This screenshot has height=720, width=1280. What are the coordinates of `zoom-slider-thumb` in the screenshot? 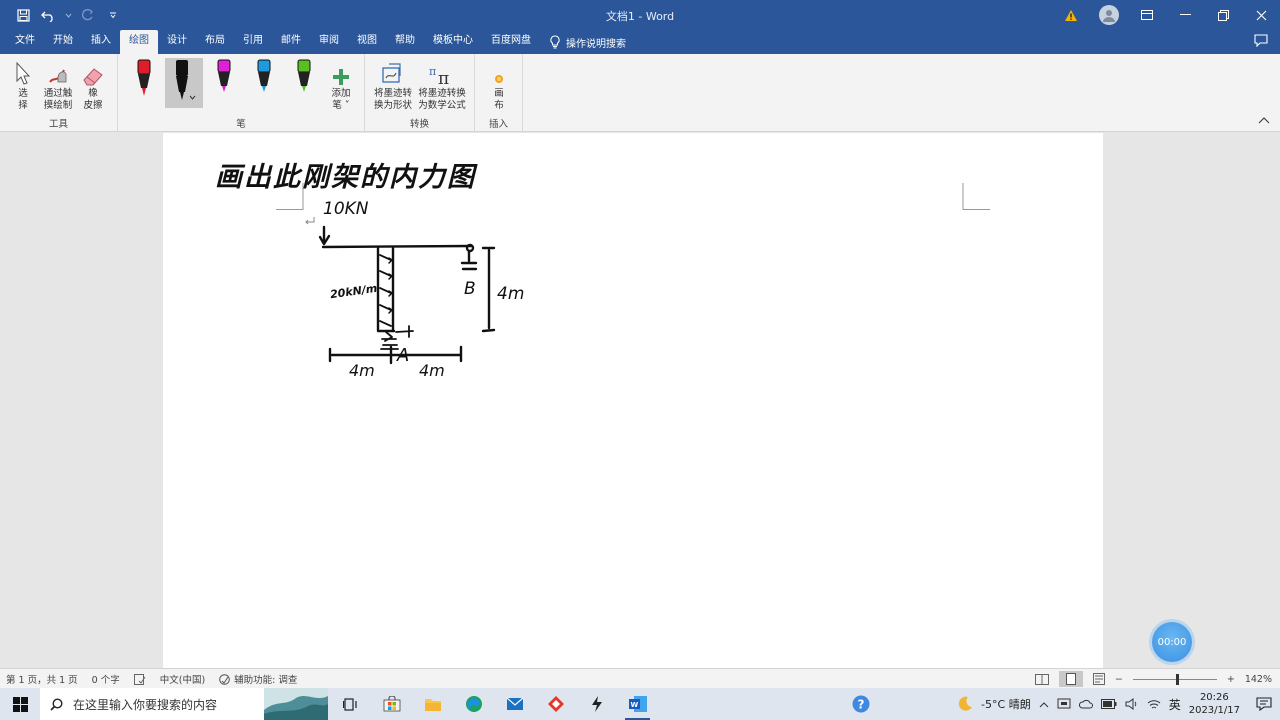 It's located at (1177, 679).